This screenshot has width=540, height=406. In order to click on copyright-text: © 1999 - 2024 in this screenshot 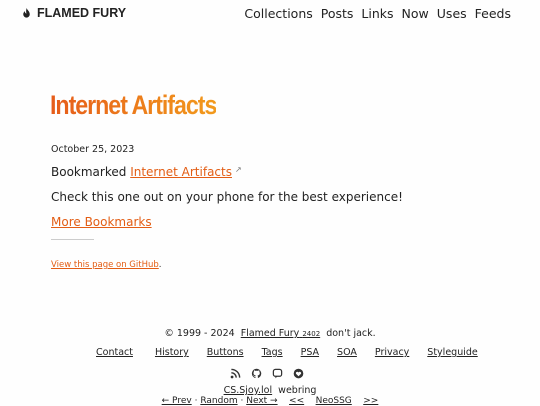, I will do `click(199, 333)`.